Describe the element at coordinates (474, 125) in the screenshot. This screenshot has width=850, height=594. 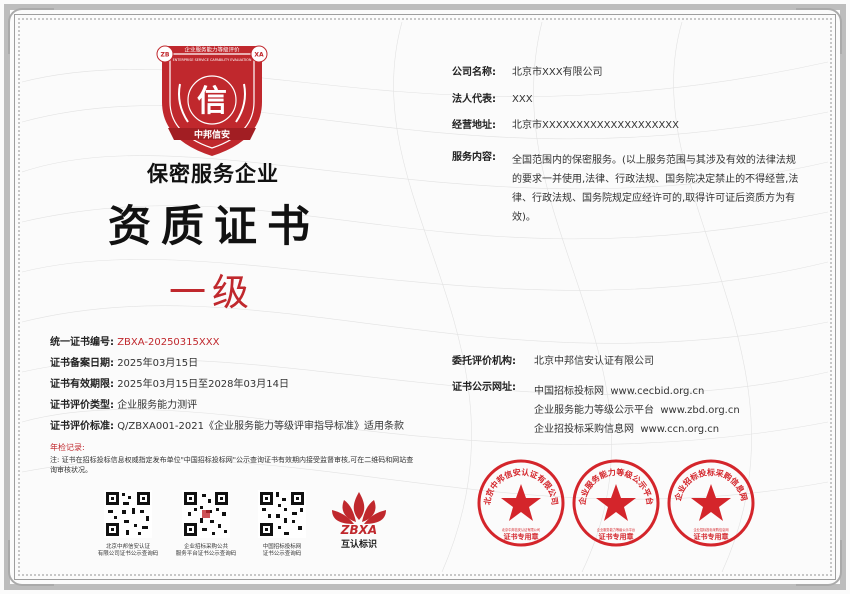
I see `field-label: 经营地址:` at that location.